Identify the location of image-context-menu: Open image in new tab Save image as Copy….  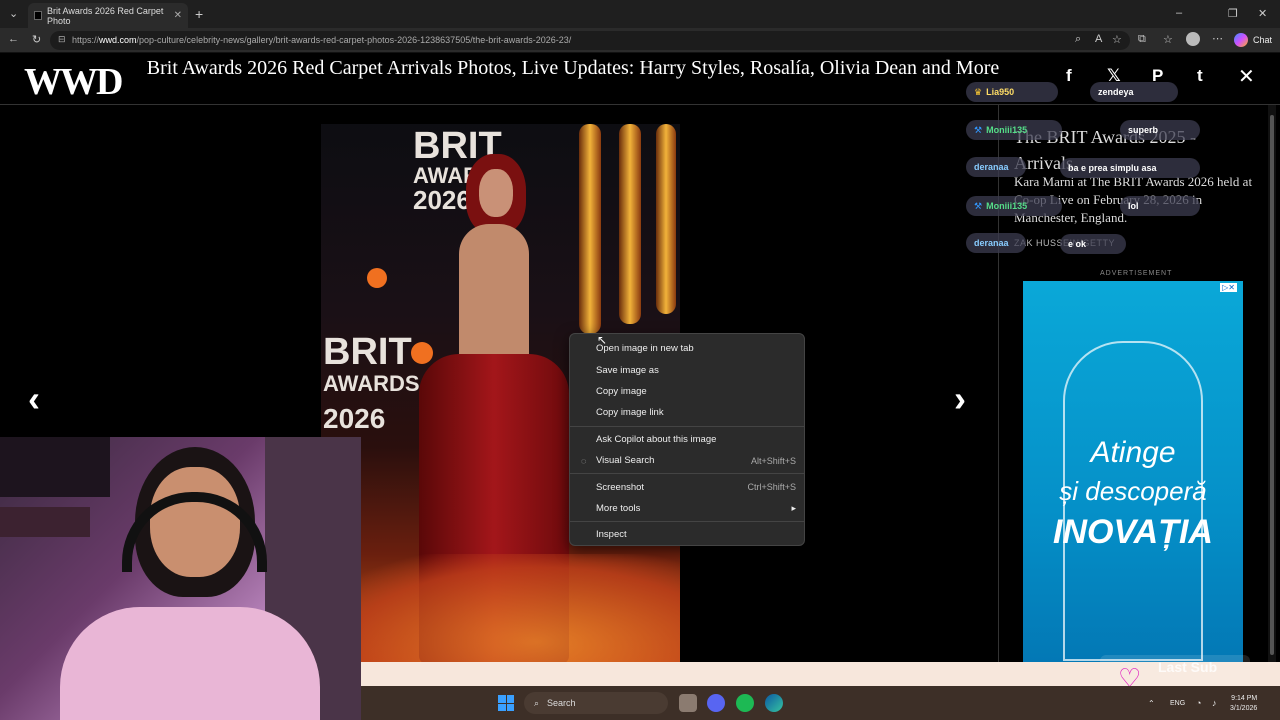
(687, 439).